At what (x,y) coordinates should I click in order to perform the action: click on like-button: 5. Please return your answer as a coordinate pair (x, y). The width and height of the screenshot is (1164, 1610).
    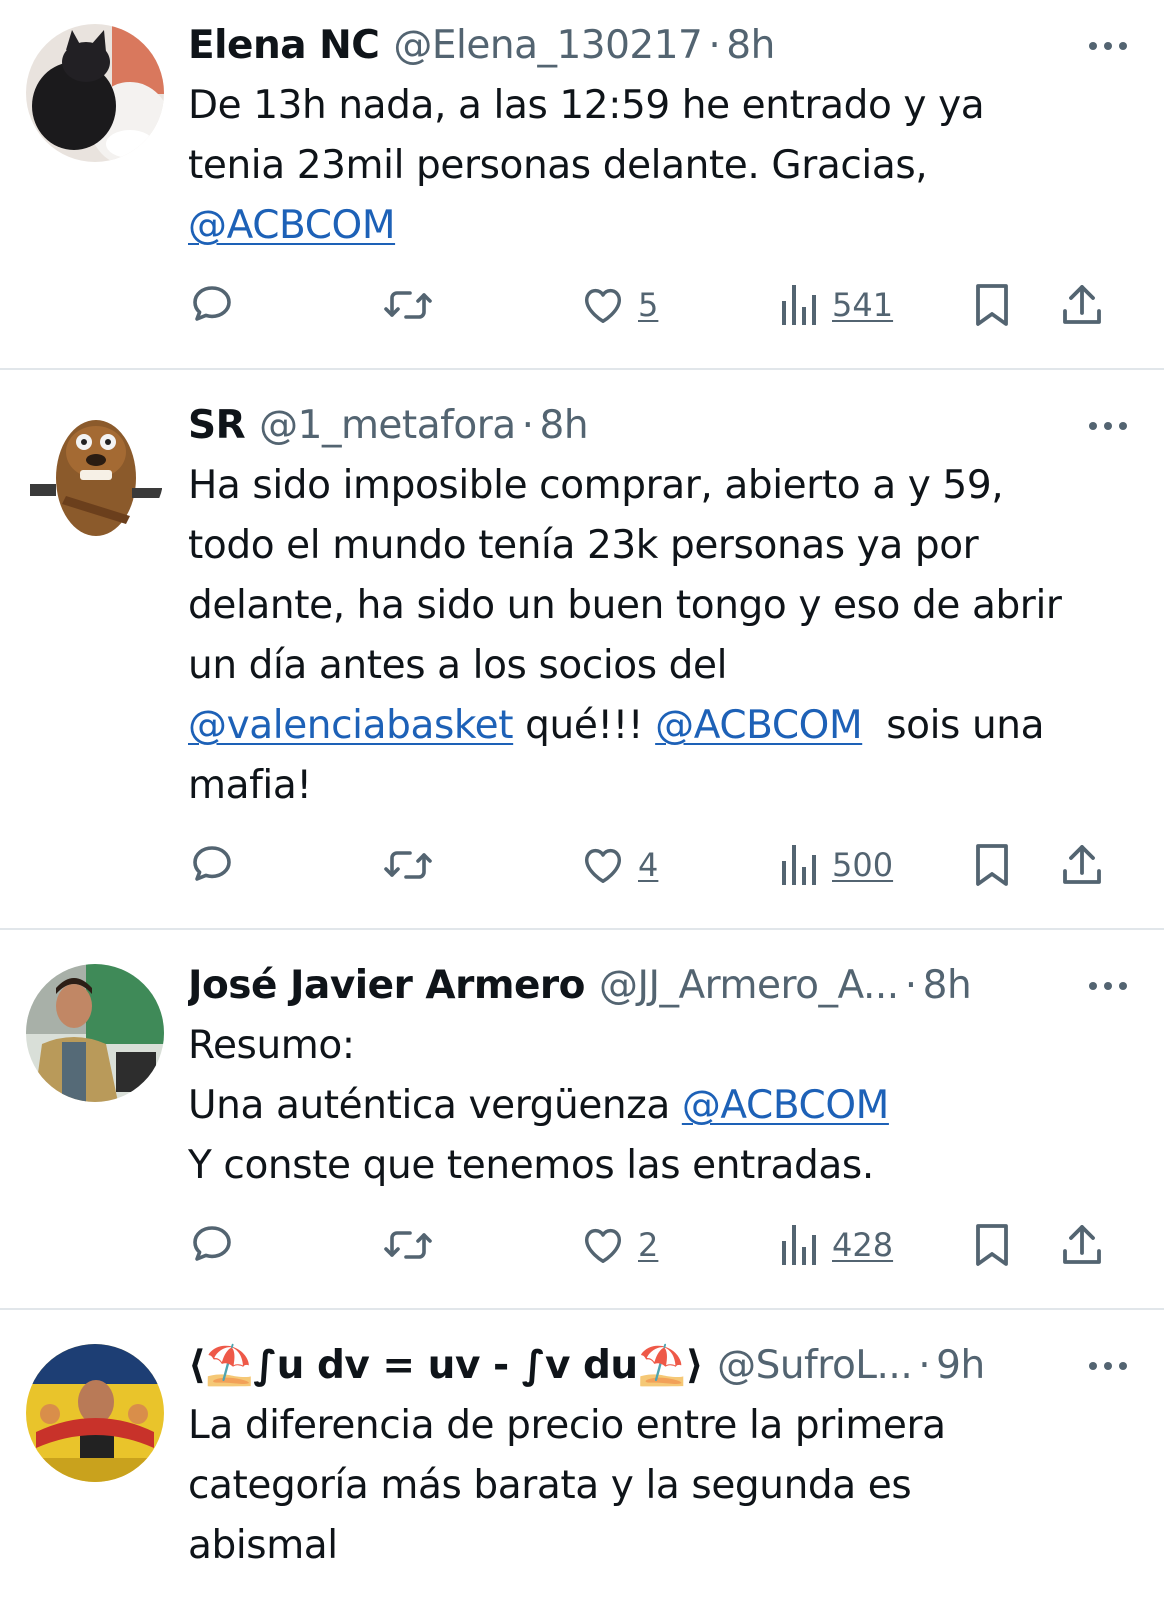
    Looking at the image, I should click on (619, 305).